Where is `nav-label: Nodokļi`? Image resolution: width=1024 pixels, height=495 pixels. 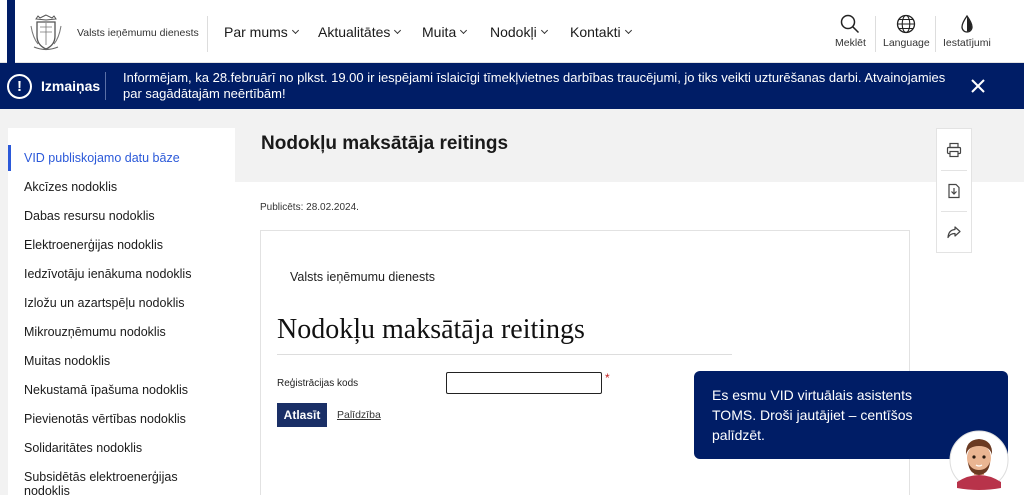
nav-label: Nodokļi is located at coordinates (513, 32).